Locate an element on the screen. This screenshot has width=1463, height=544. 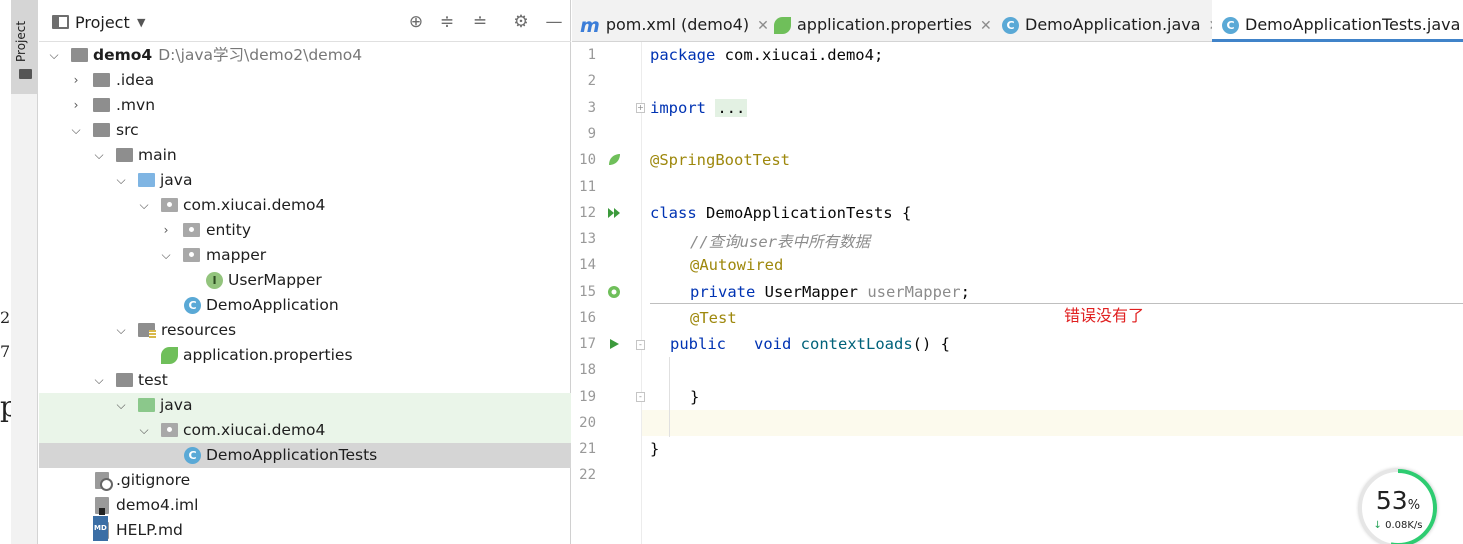
tree-item-application-properties: application.properties is located at coordinates (305, 355).